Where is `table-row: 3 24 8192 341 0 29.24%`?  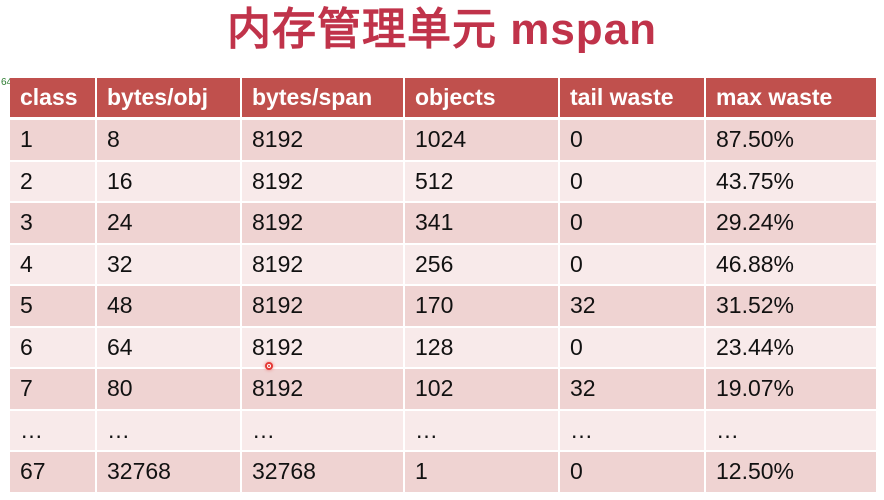
table-row: 3 24 8192 341 0 29.24% is located at coordinates (443, 223).